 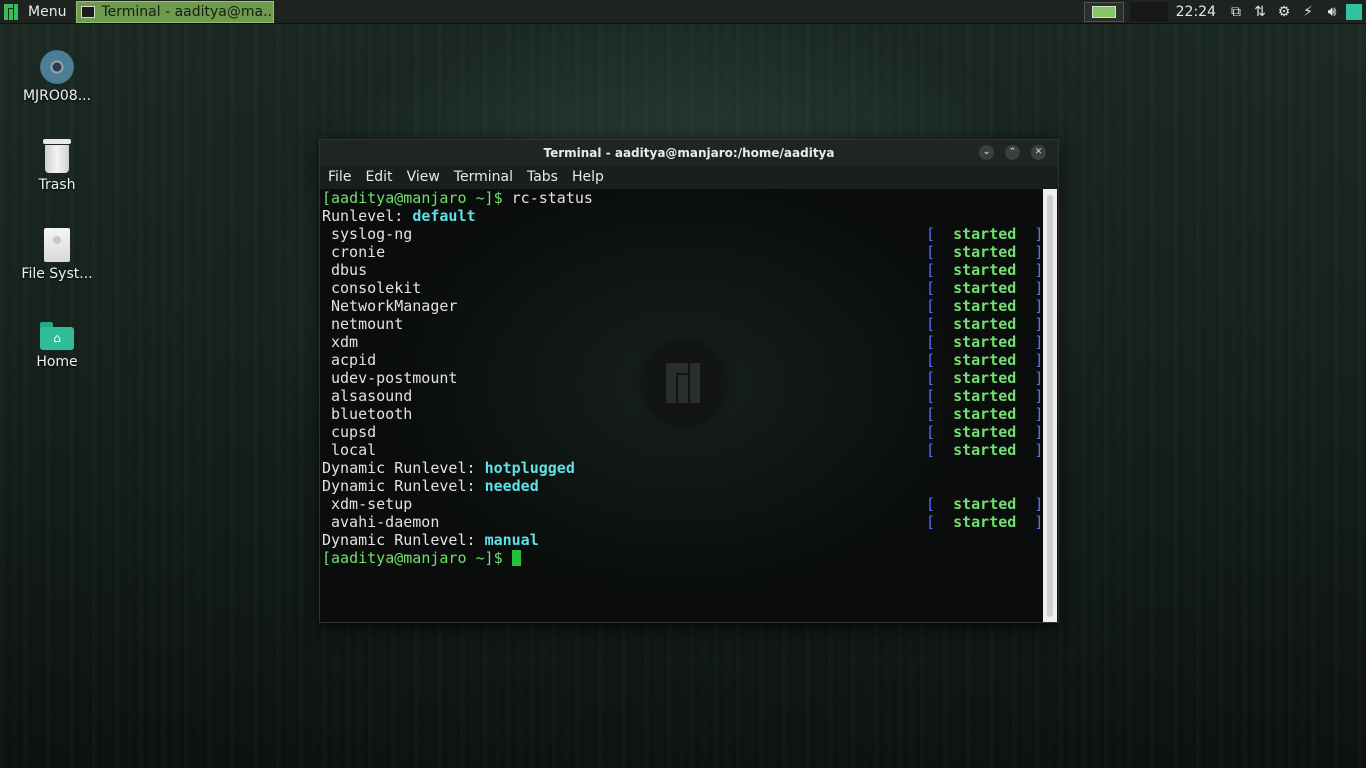 What do you see at coordinates (1038, 152) in the screenshot?
I see `close-button: ✕` at bounding box center [1038, 152].